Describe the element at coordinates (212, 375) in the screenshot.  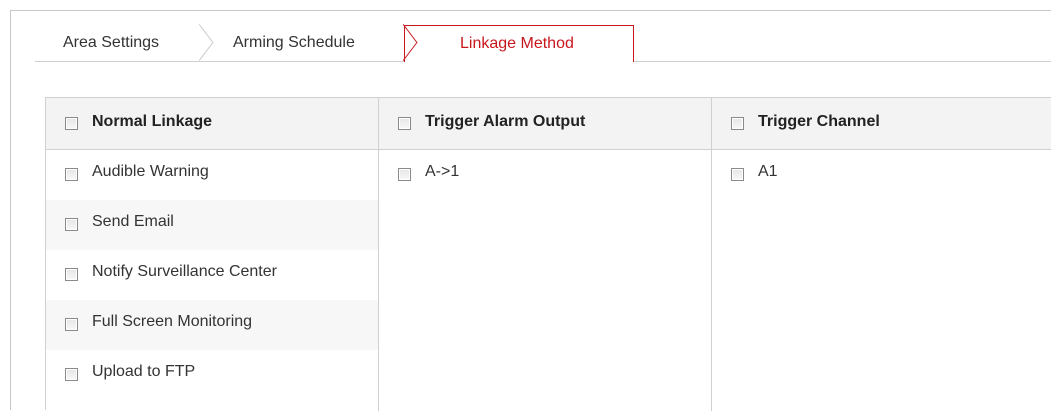
I see `list-item: Upload to FTP` at that location.